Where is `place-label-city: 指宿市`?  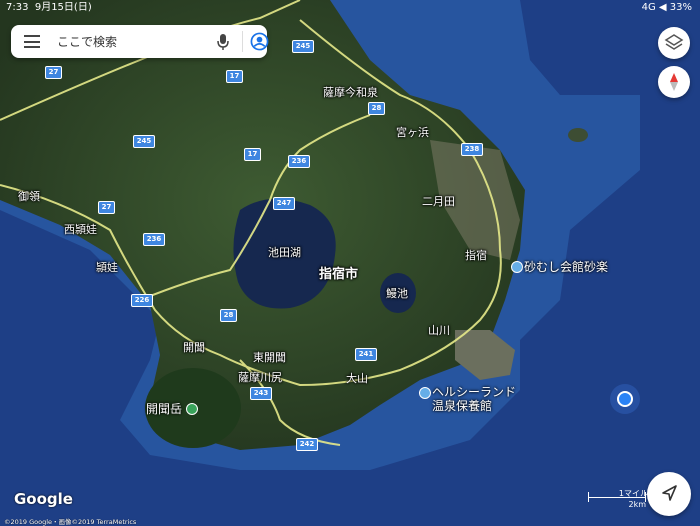 place-label-city: 指宿市 is located at coordinates (338, 272).